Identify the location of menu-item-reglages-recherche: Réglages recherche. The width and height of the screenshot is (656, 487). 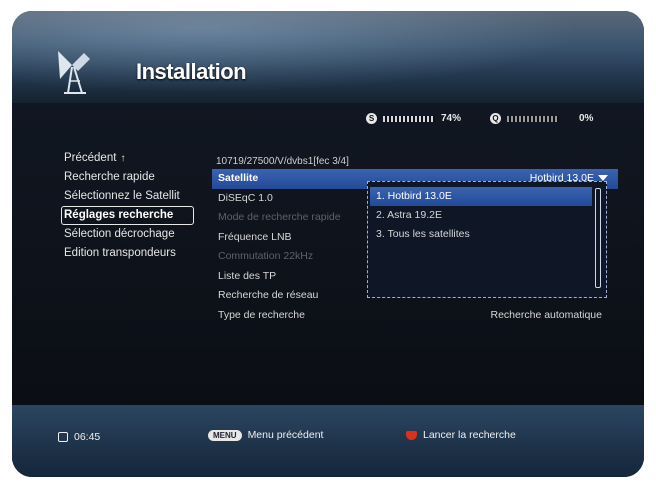
(137, 215).